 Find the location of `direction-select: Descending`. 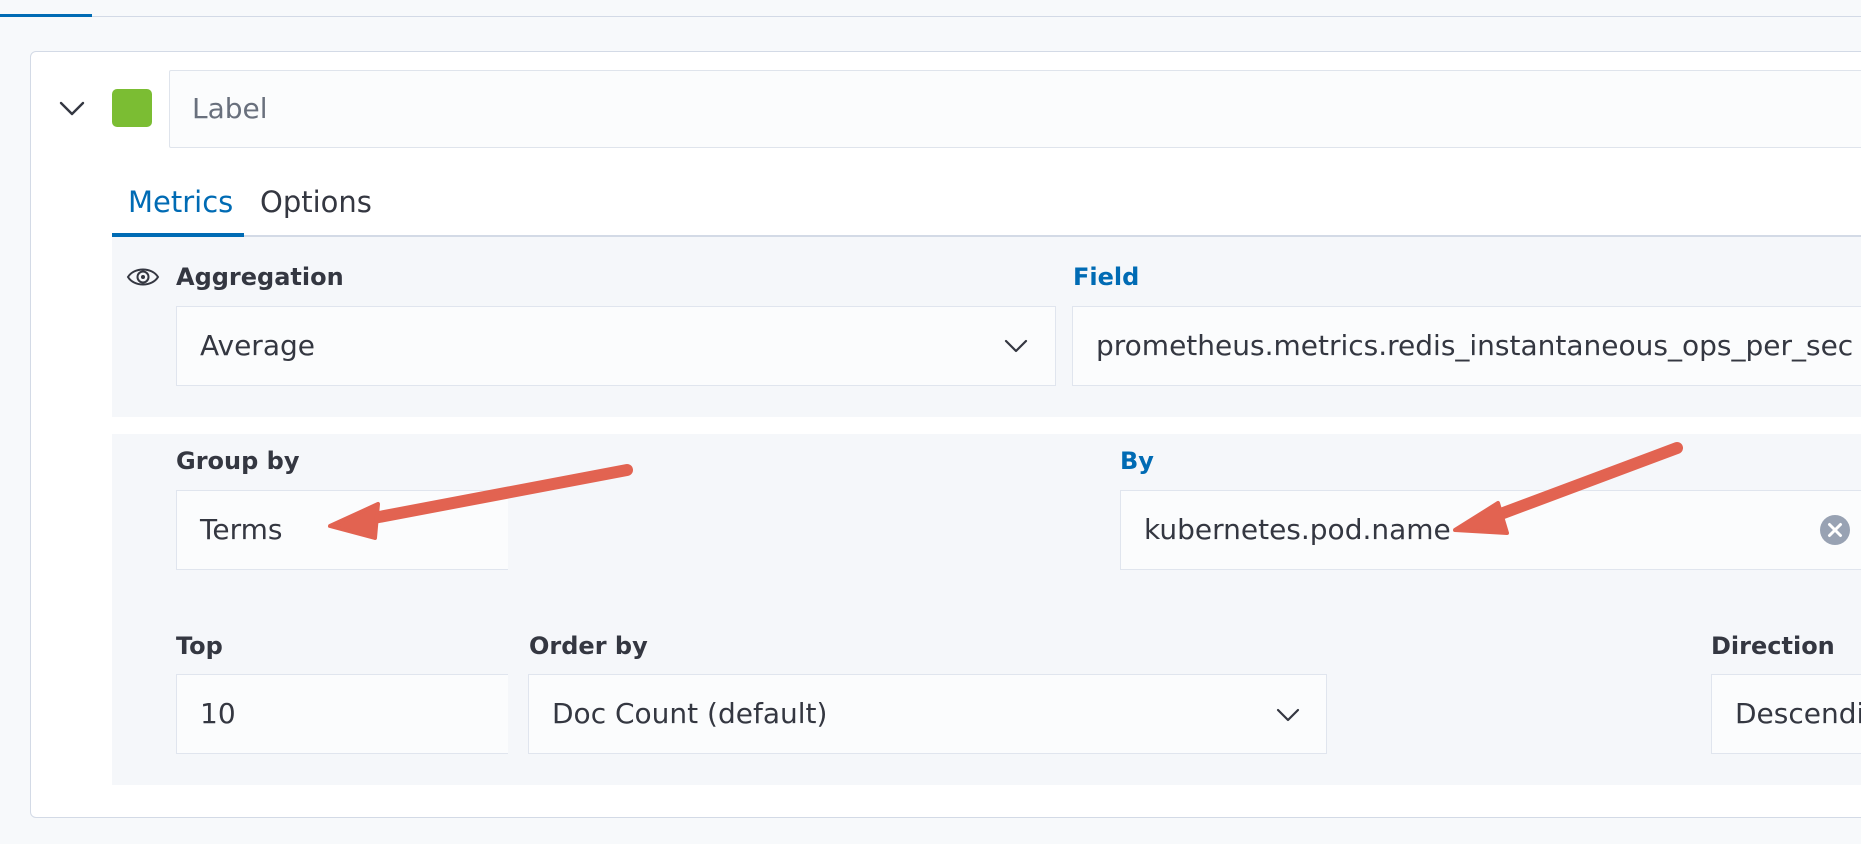

direction-select: Descending is located at coordinates (1786, 714).